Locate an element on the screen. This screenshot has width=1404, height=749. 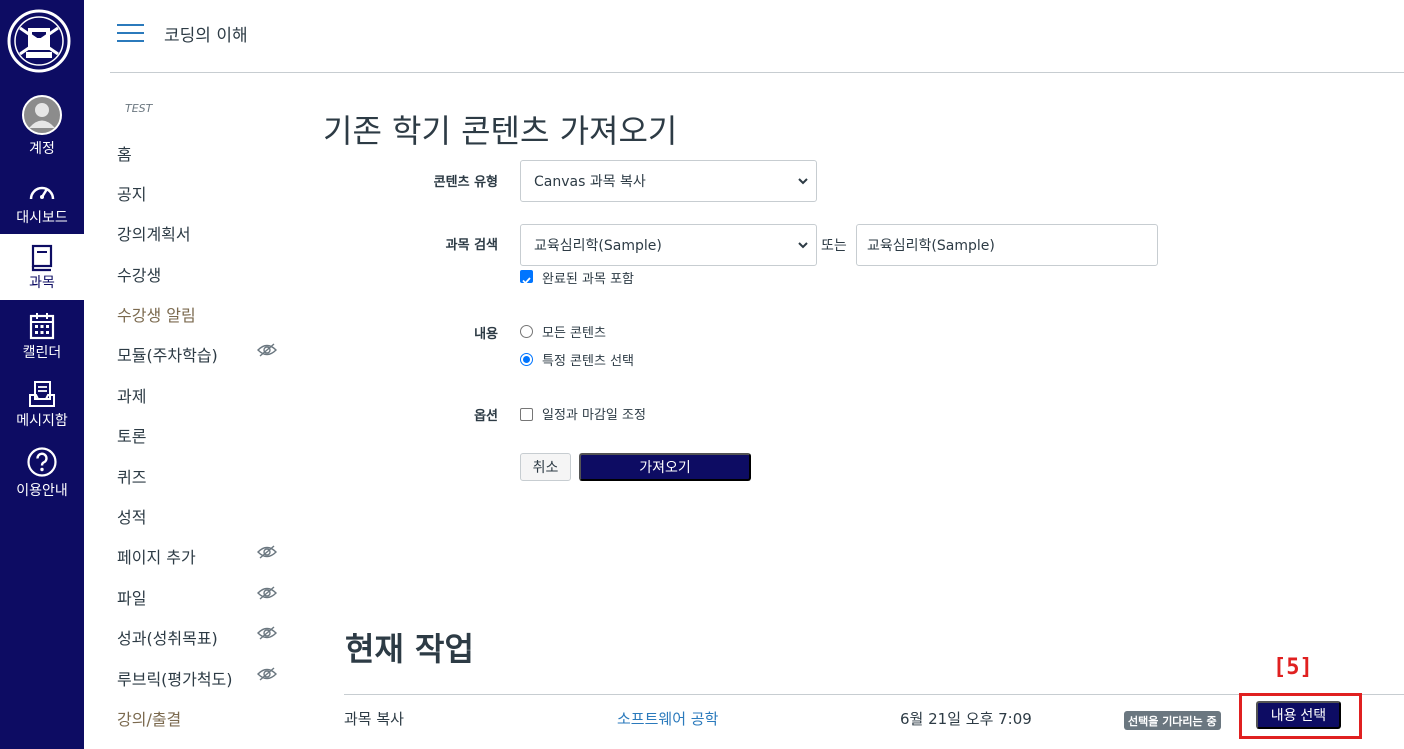
job-date: 6월 21일 오후 7:09 is located at coordinates (966, 719).